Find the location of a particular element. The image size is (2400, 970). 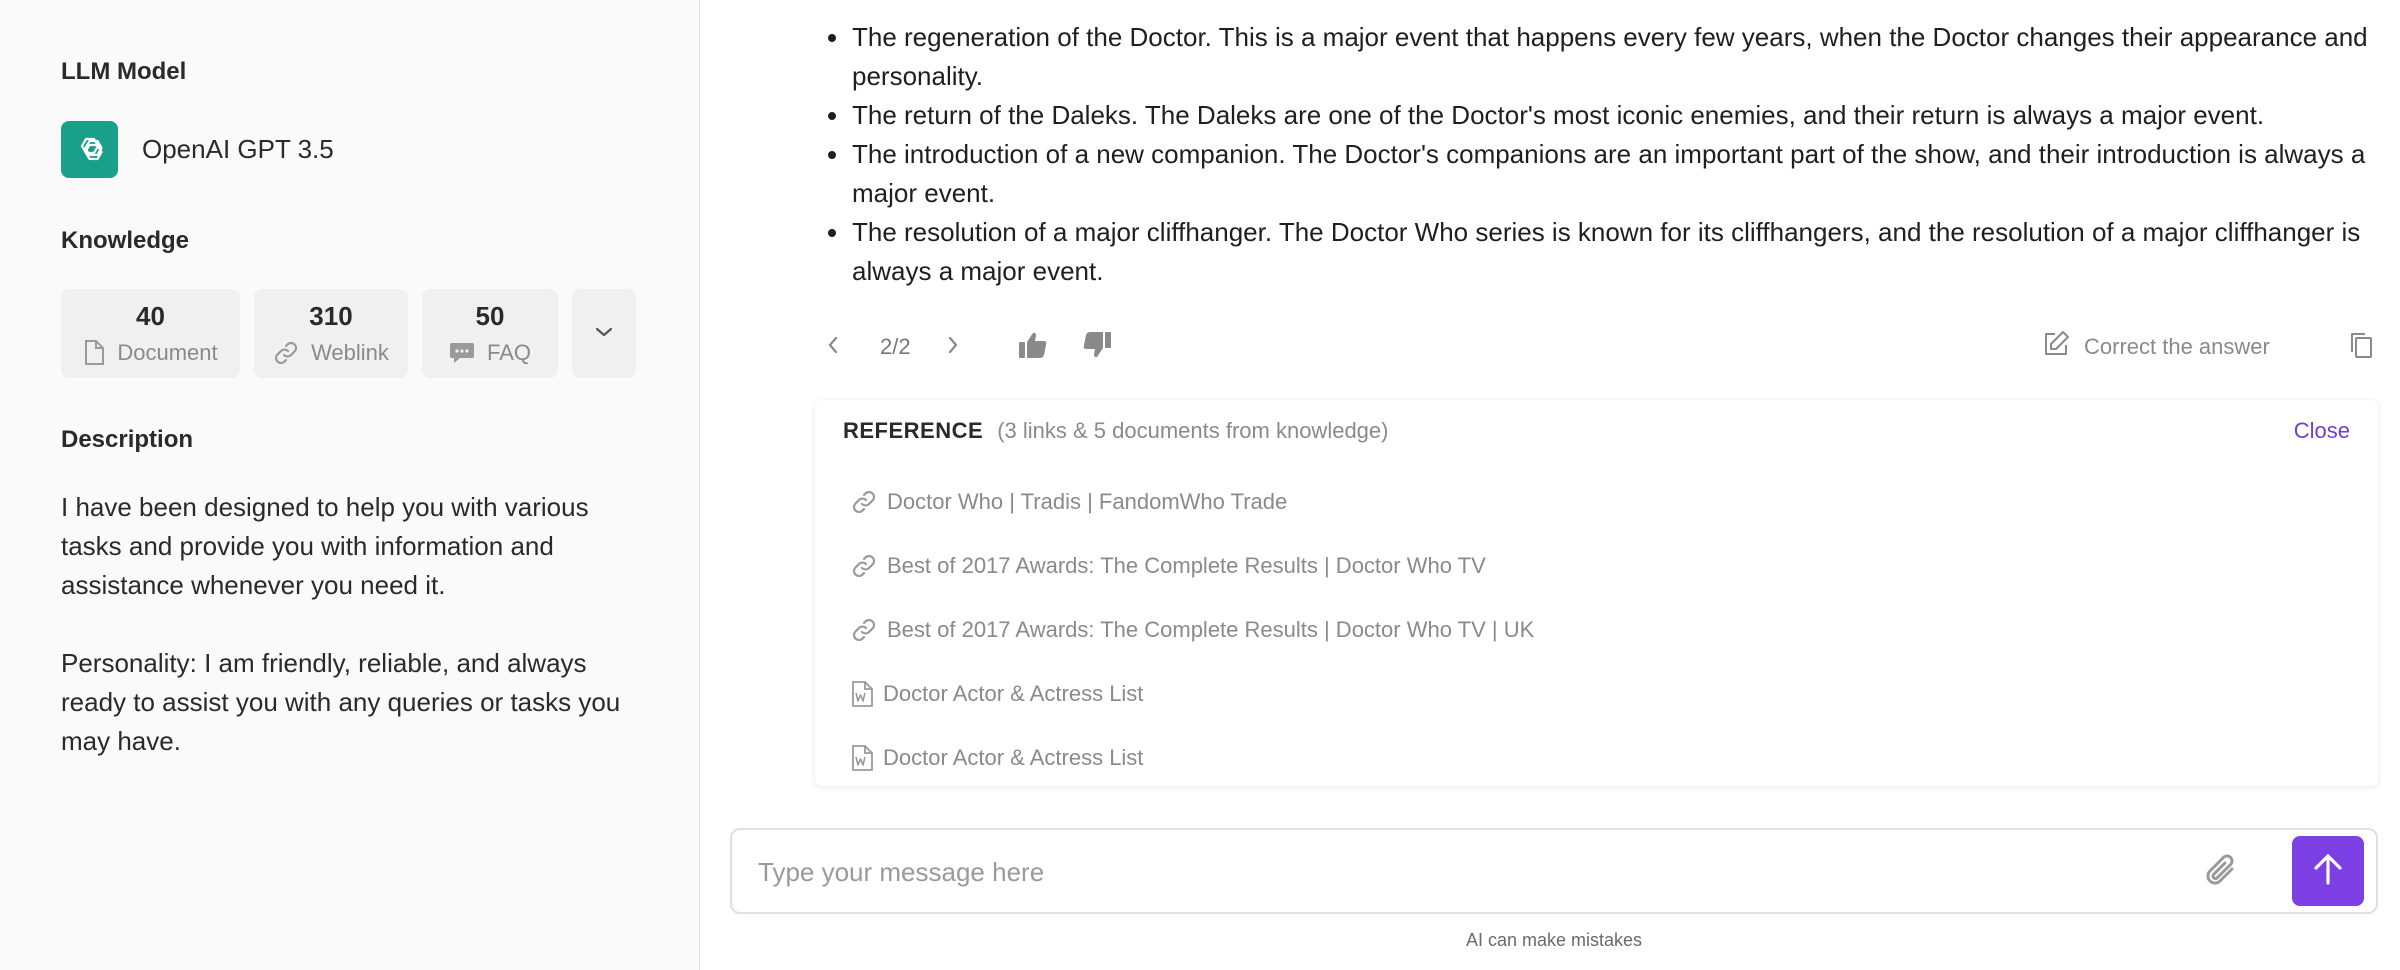

knowledge-card-document: 40 Document is located at coordinates (150, 333).